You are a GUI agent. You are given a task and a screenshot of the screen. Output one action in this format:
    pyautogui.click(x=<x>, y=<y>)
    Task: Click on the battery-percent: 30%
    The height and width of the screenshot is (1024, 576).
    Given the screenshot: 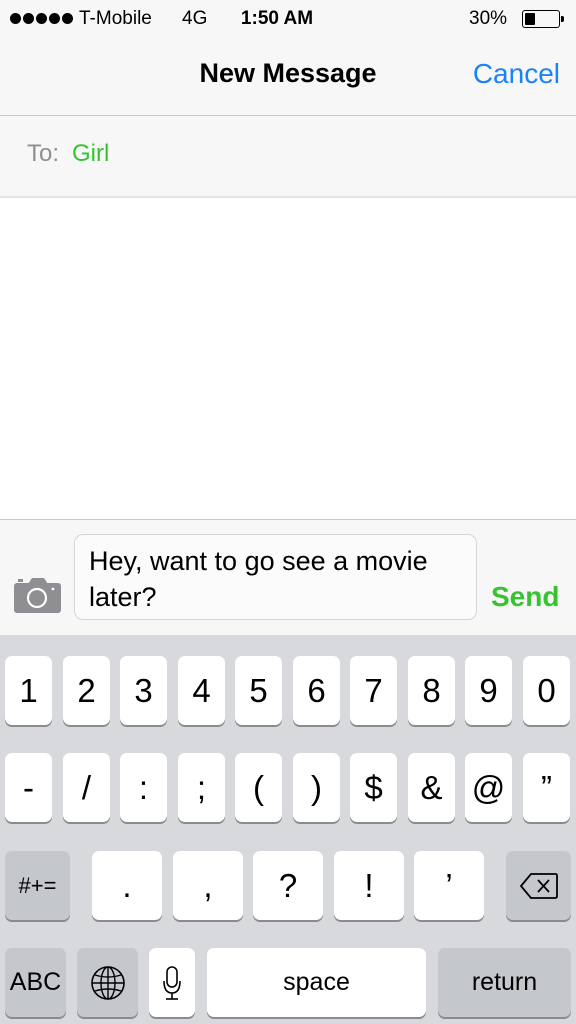 What is the action you would take?
    pyautogui.click(x=488, y=18)
    